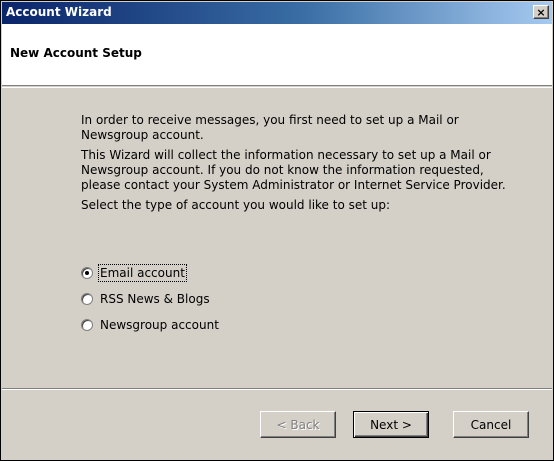 This screenshot has width=554, height=461. I want to click on window-title: Account Wizard, so click(59, 12).